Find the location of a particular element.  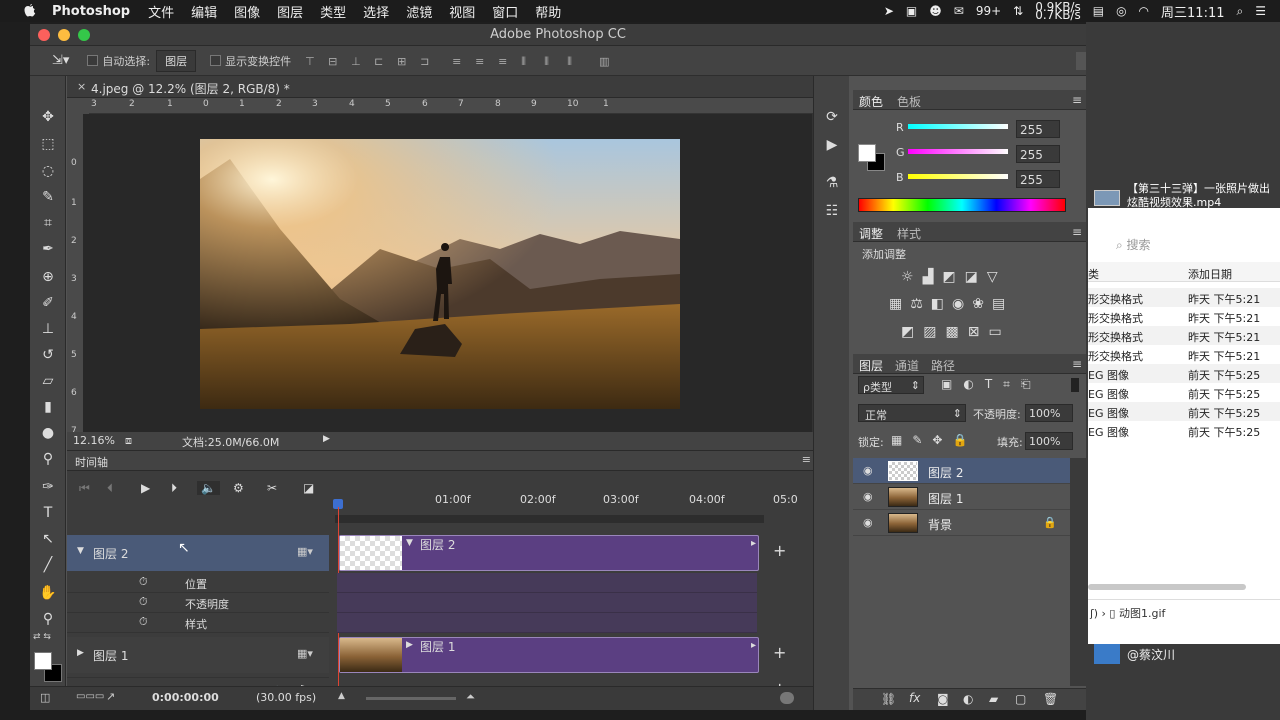

play-button: ▶ is located at coordinates (145, 488).